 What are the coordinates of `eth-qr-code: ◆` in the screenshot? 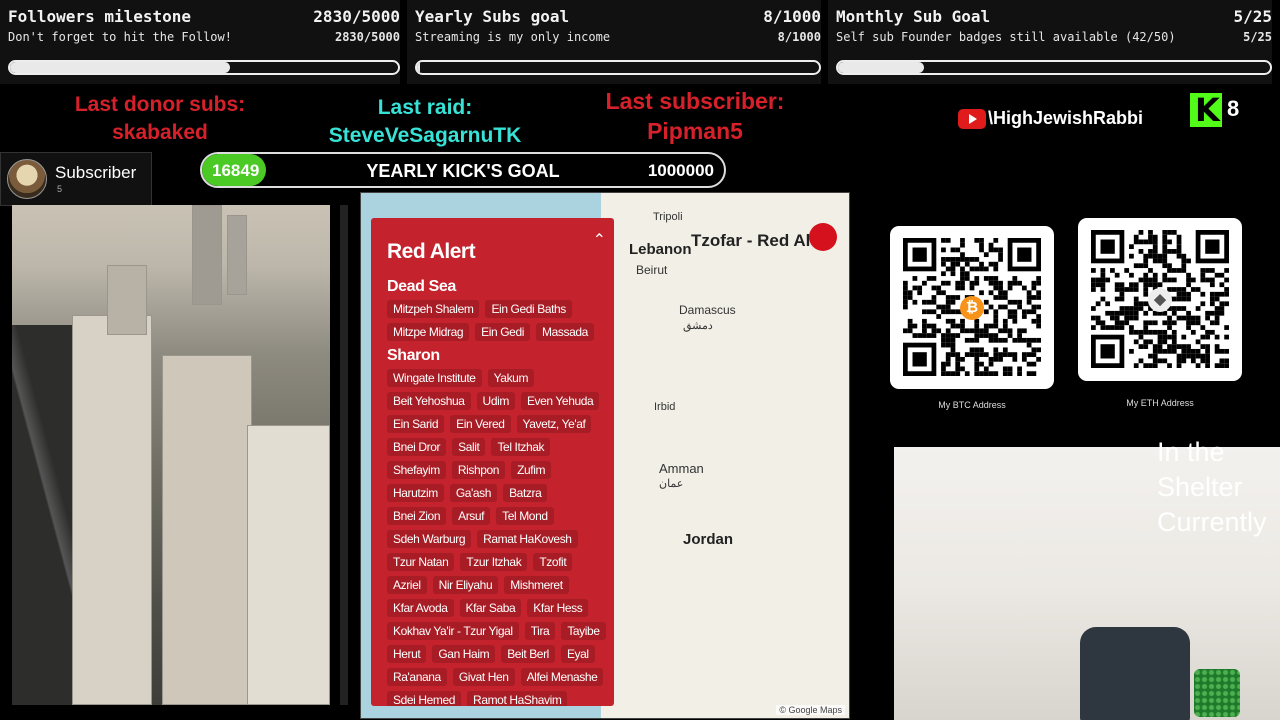 It's located at (1160, 299).